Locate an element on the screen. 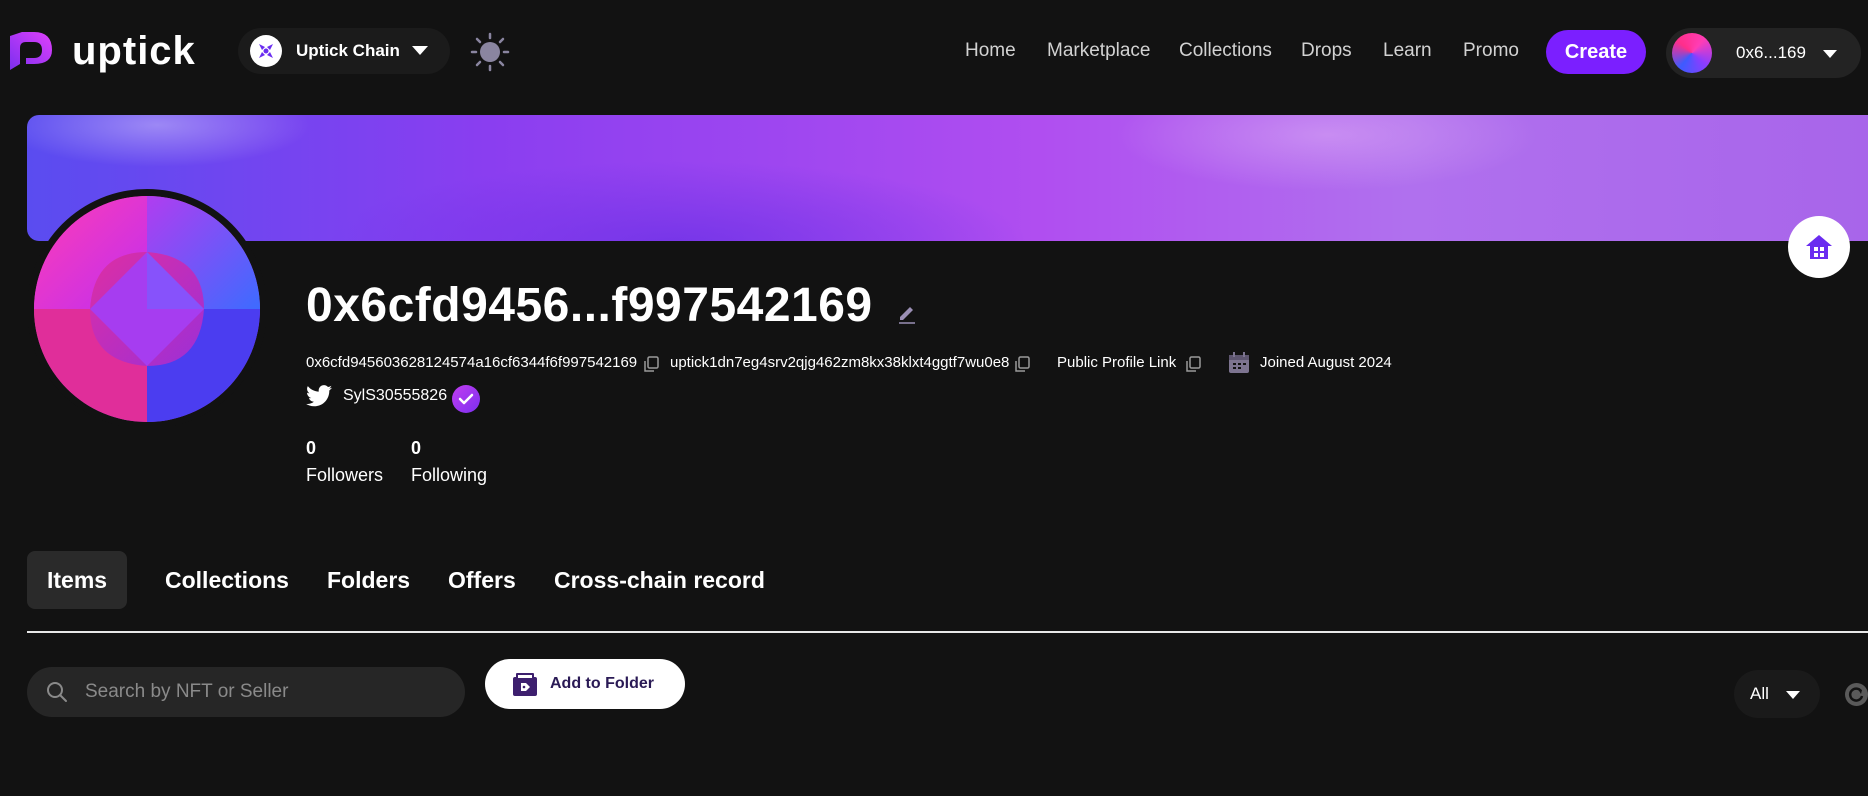  wallet-menu: 0x6...169 is located at coordinates (1763, 53).